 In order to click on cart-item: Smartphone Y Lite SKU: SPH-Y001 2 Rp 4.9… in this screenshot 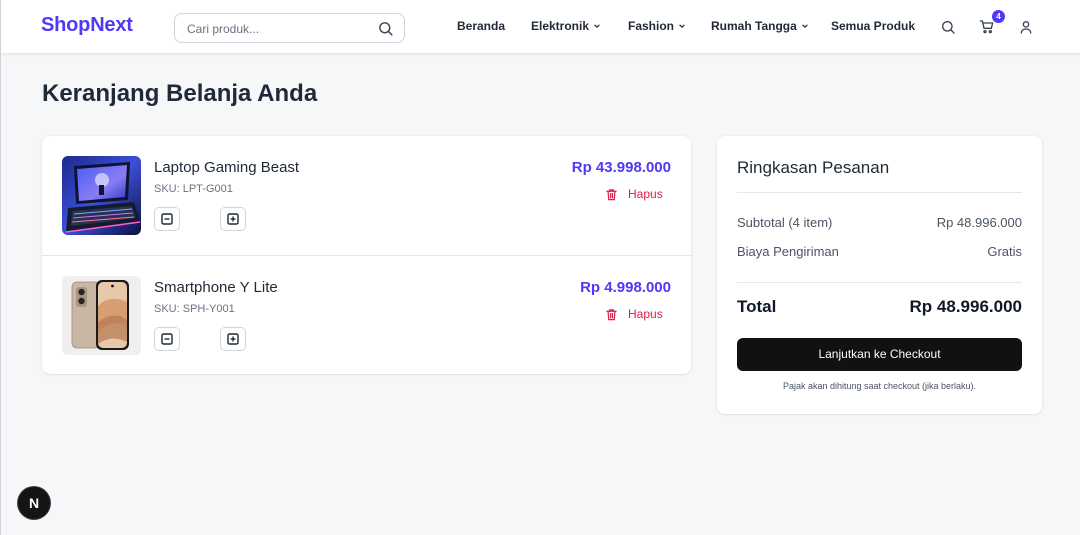, I will do `click(366, 314)`.